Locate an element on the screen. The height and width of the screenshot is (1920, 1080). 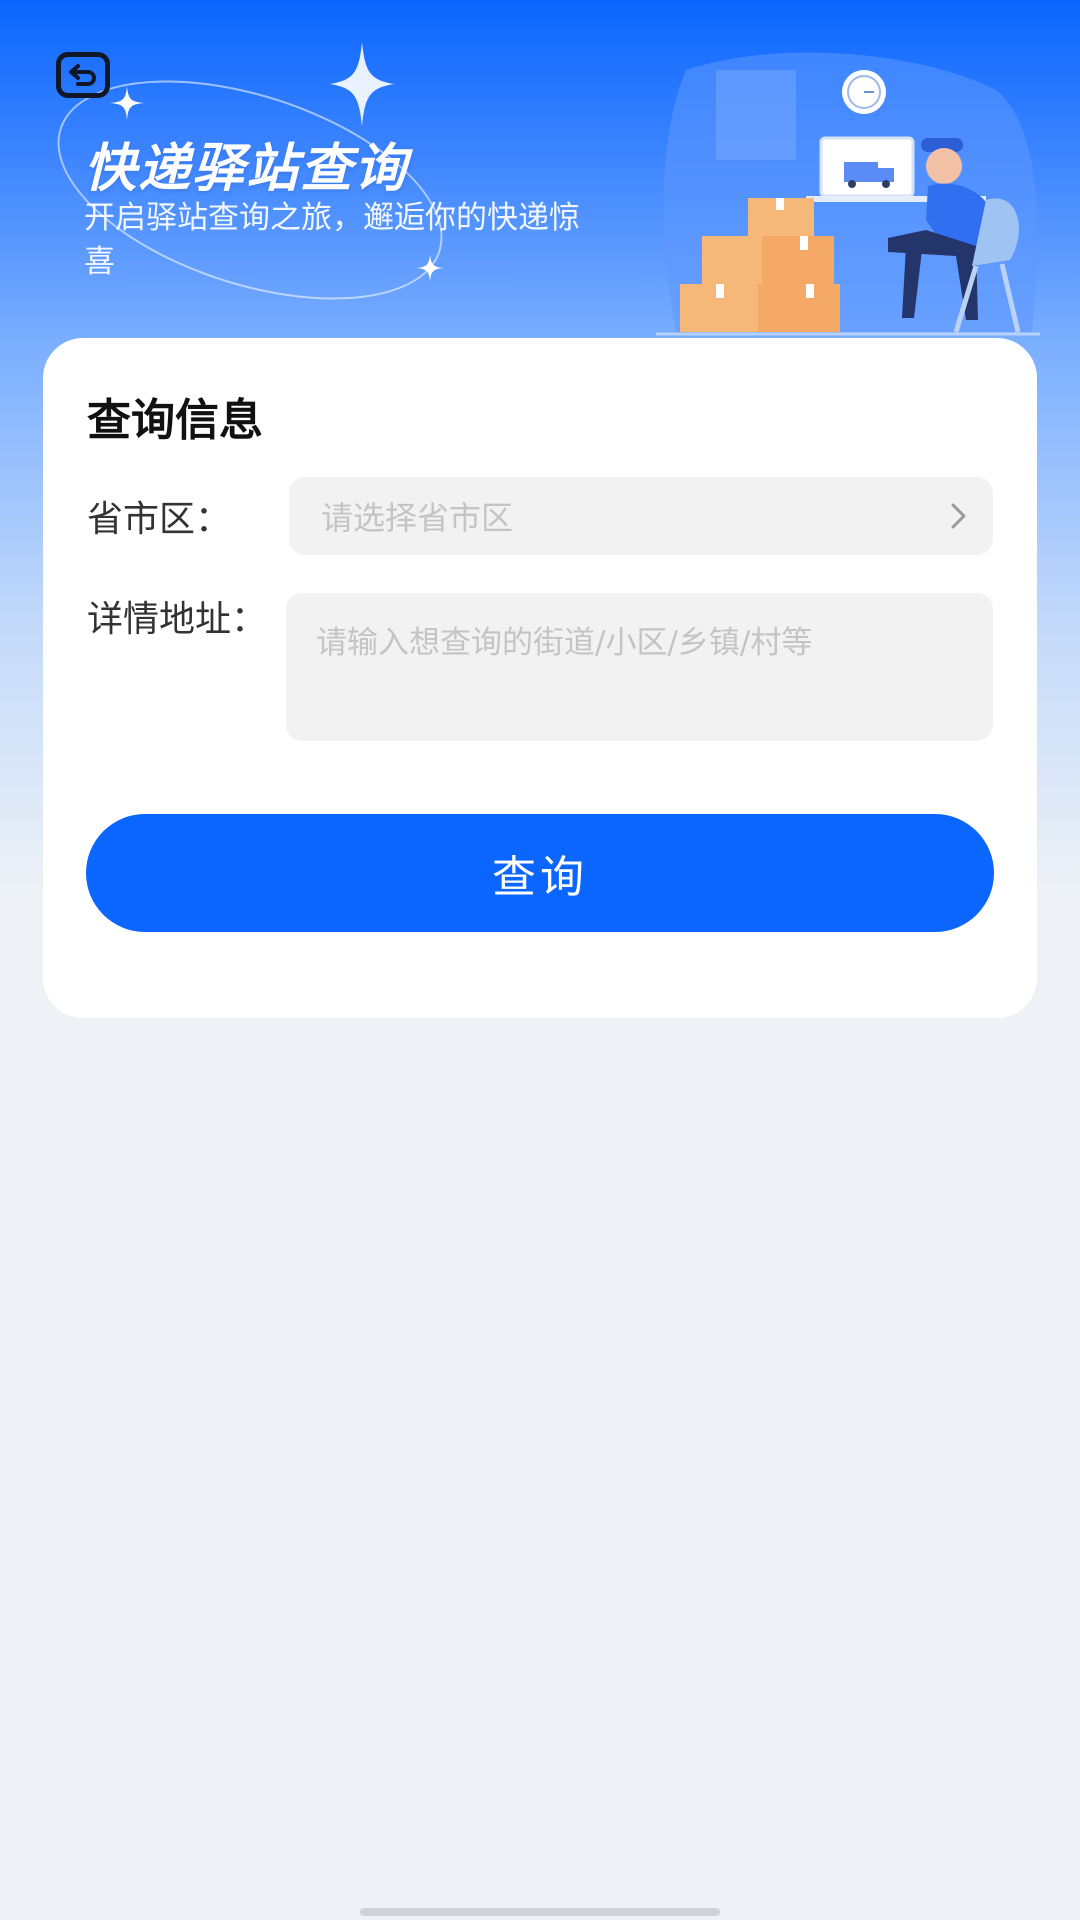
back-arrow-icon is located at coordinates (82, 75).